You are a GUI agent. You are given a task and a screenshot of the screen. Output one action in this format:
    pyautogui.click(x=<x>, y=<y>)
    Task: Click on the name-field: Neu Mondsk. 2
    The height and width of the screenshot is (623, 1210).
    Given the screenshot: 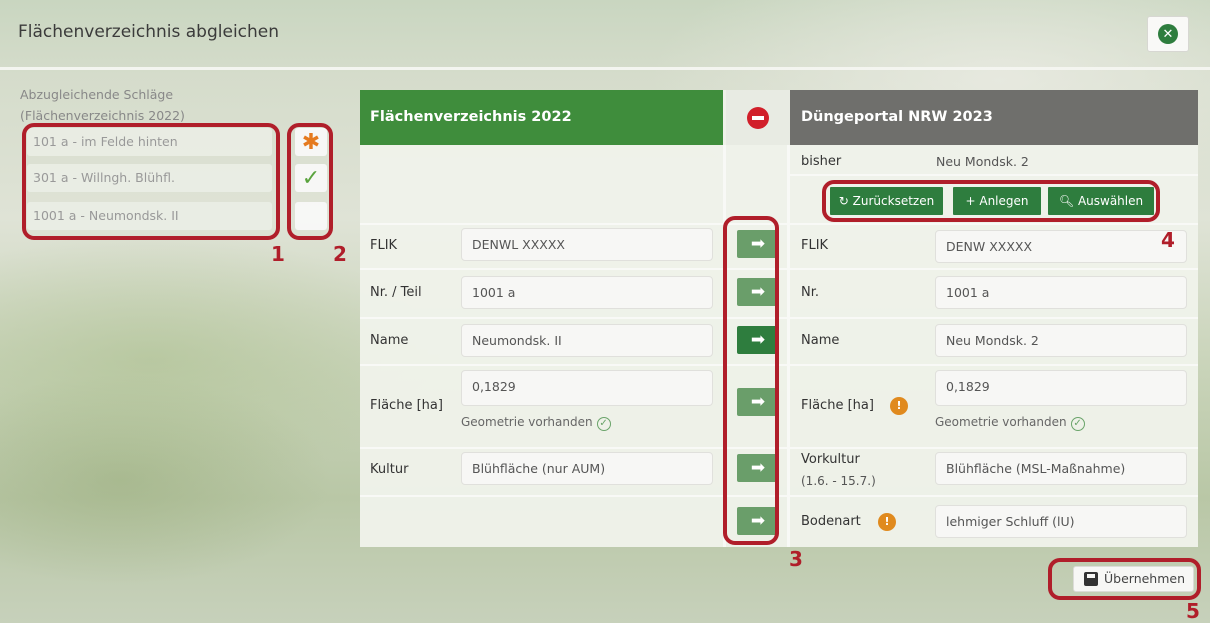 What is the action you would take?
    pyautogui.click(x=1061, y=340)
    